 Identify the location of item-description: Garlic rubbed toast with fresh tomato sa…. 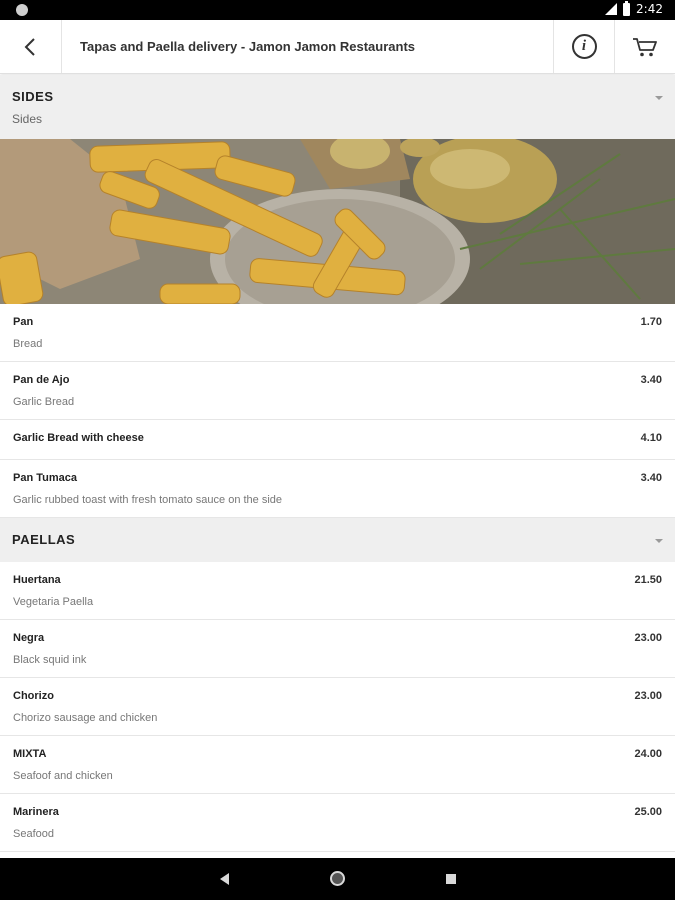
(148, 500).